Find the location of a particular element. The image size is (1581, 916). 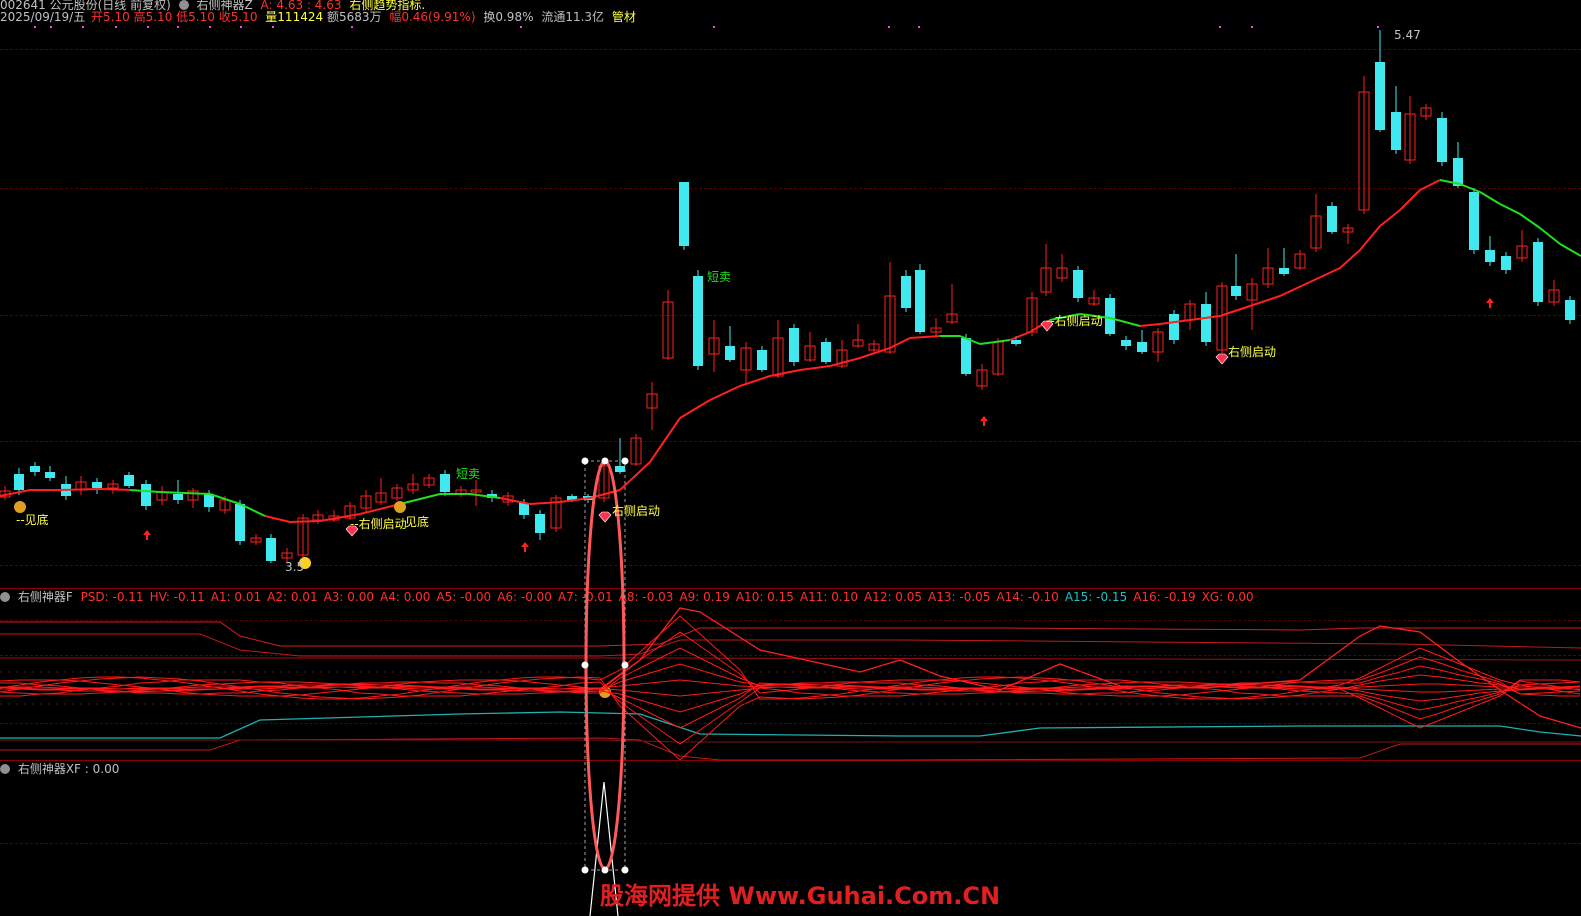

annotation-bottom-signal: 见底 is located at coordinates (417, 522).